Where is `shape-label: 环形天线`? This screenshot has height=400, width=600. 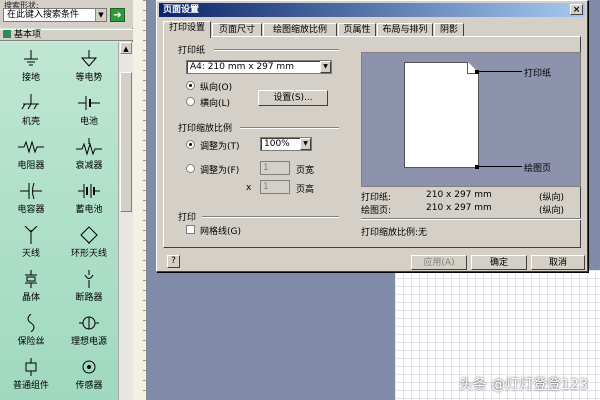 shape-label: 环形天线 is located at coordinates (88, 254).